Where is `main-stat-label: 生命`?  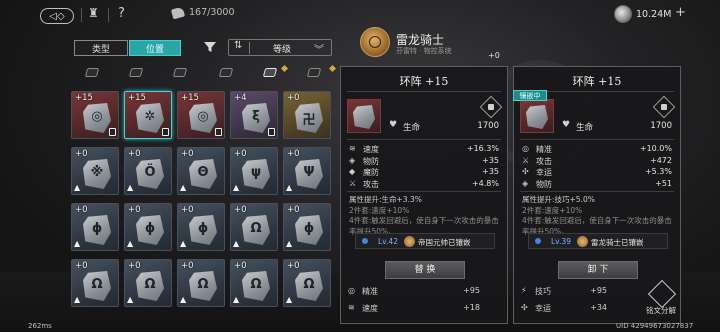 main-stat-label: 生命 is located at coordinates (412, 128).